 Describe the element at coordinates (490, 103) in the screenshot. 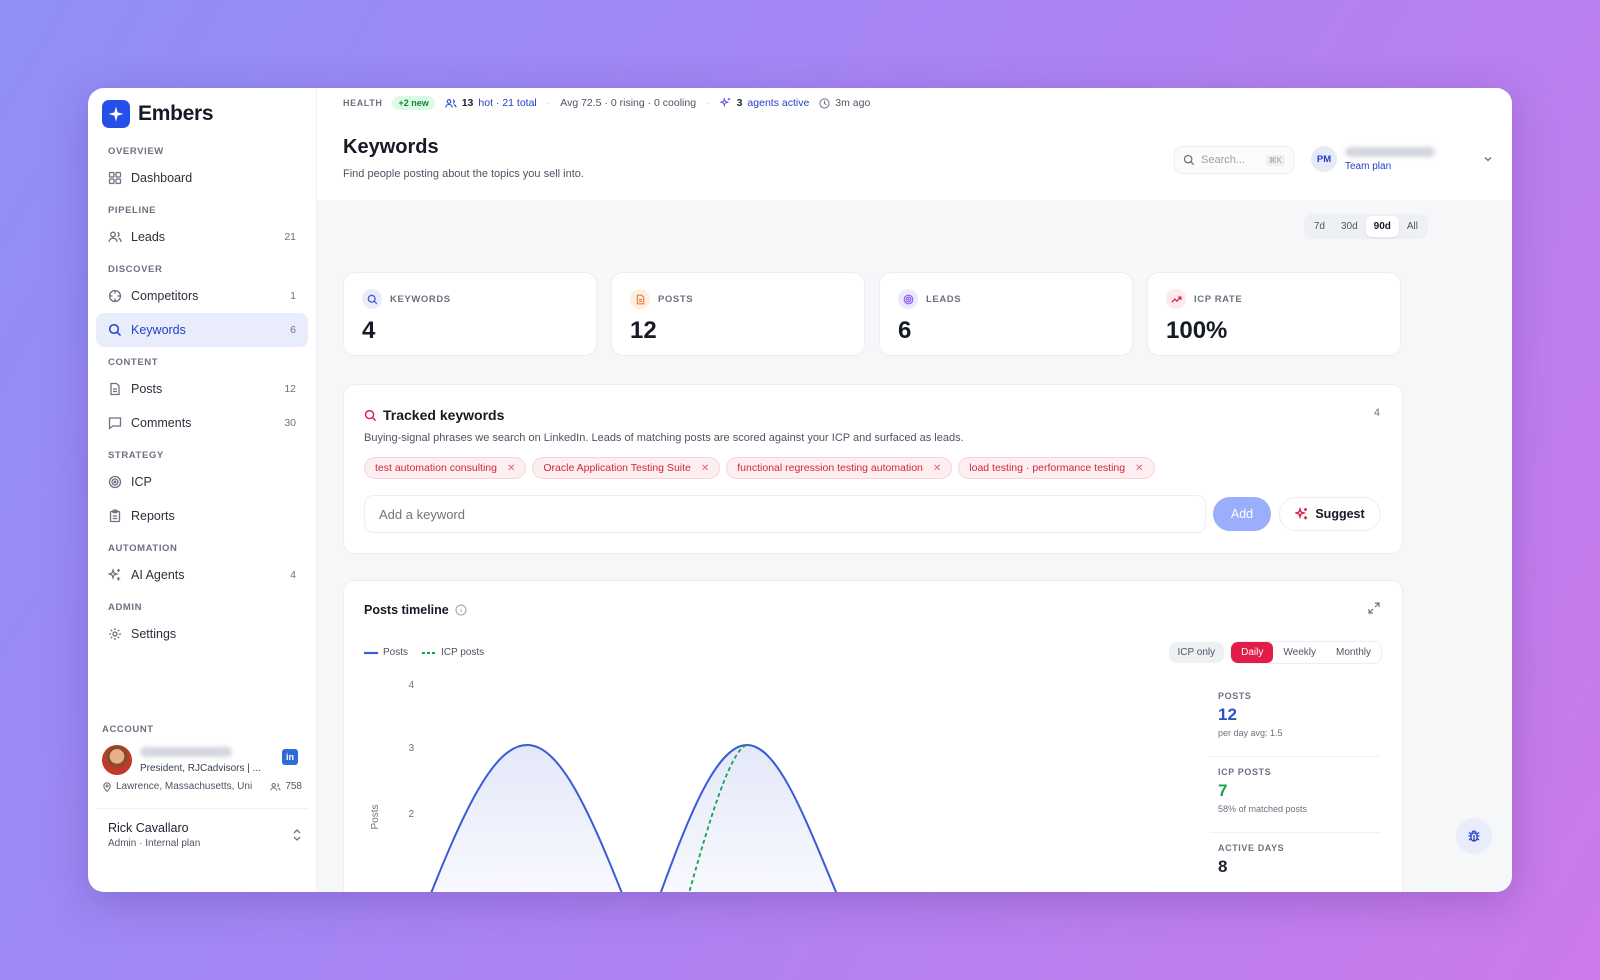

I see `hot-leads-stat: 13 hot · 21 total` at that location.